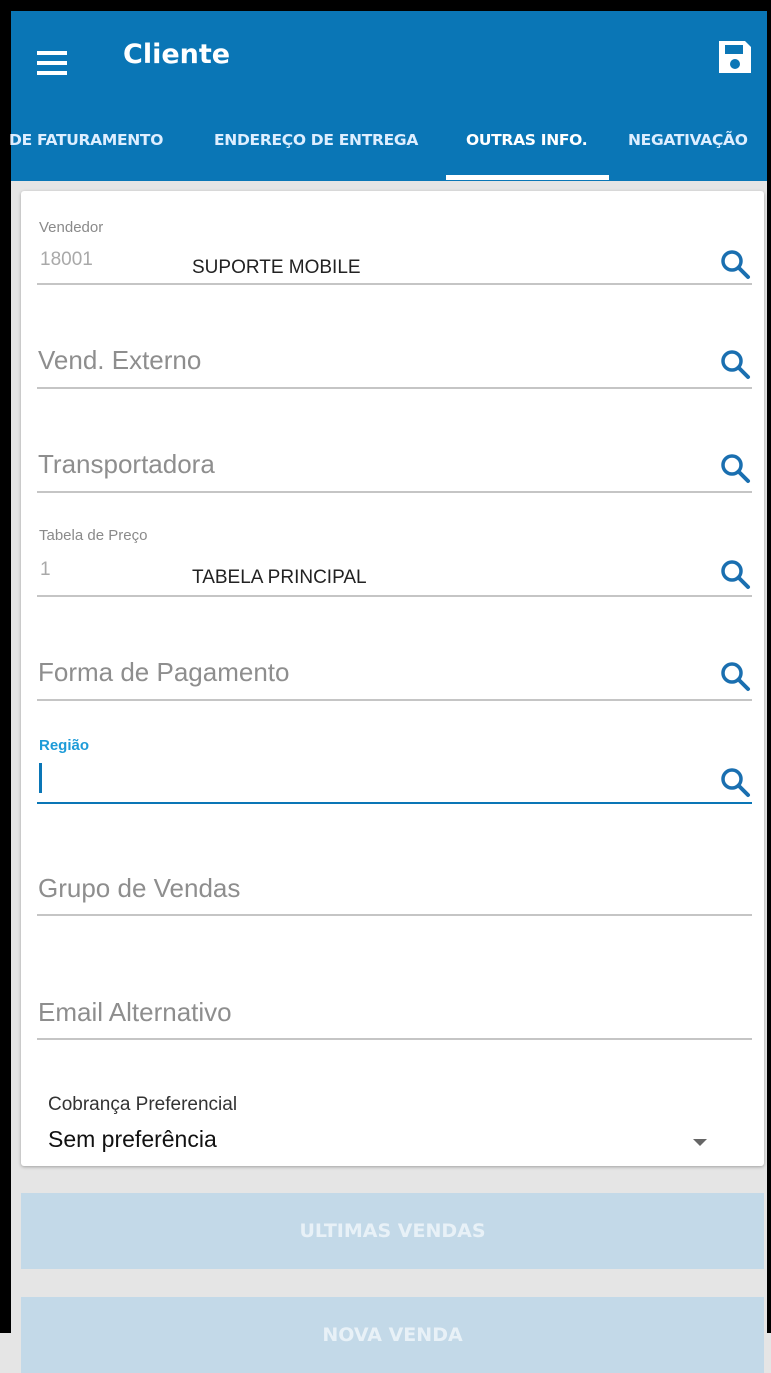  Describe the element at coordinates (394, 673) in the screenshot. I see `forma-pagamento-field: Forma de Pagamento` at that location.